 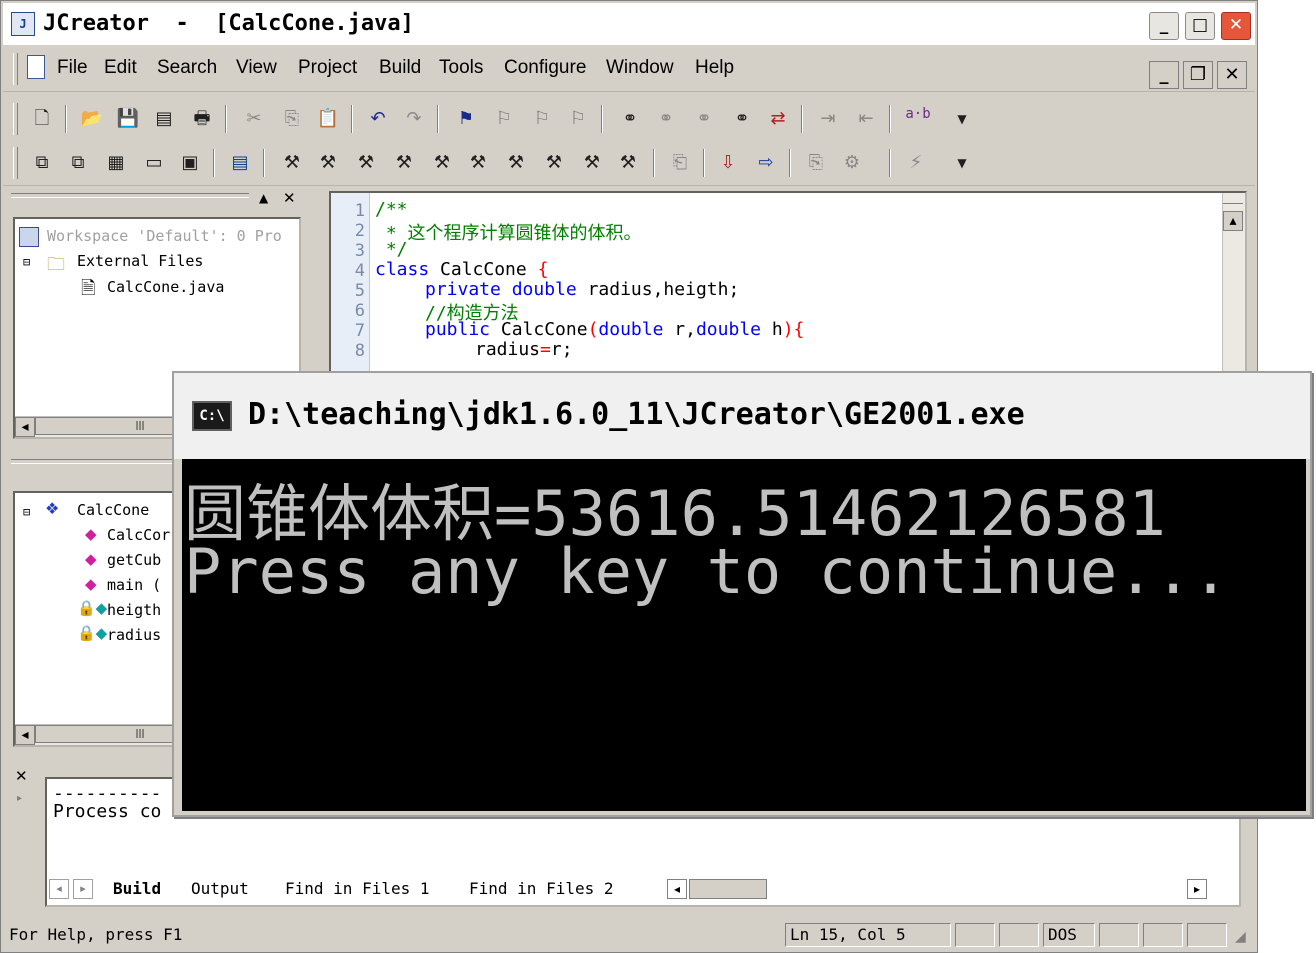 What do you see at coordinates (202, 119) in the screenshot?
I see `print-icon: 🖶` at bounding box center [202, 119].